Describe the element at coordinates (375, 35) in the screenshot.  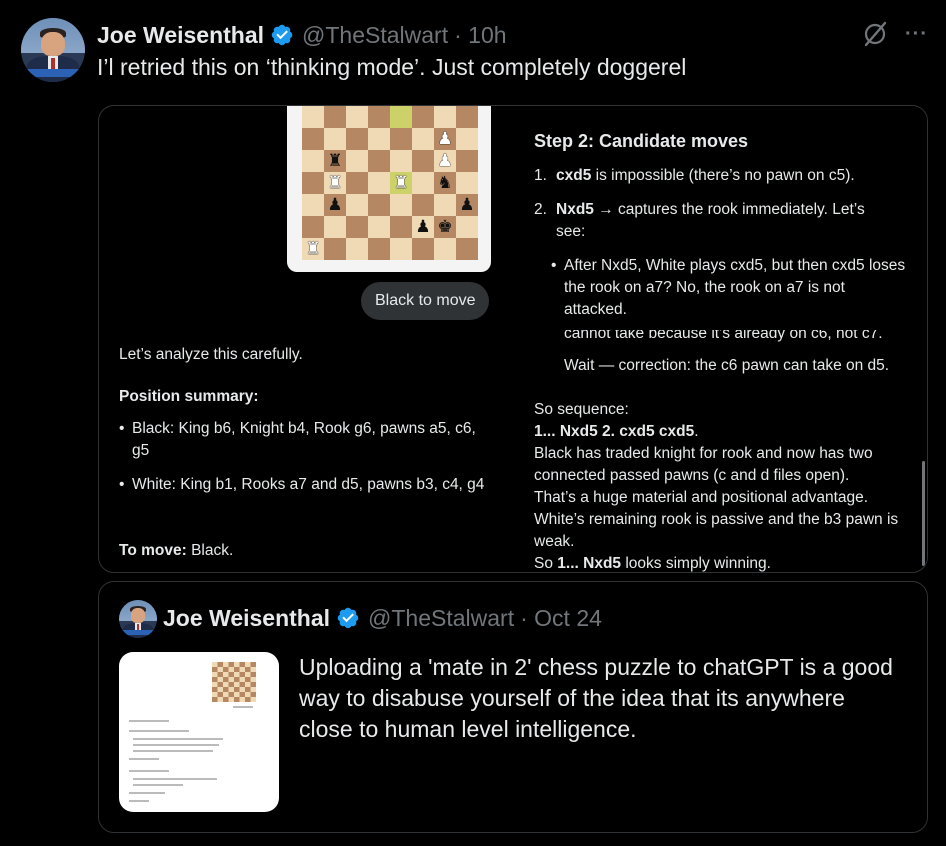
I see `author-handle: @TheStalwart` at that location.